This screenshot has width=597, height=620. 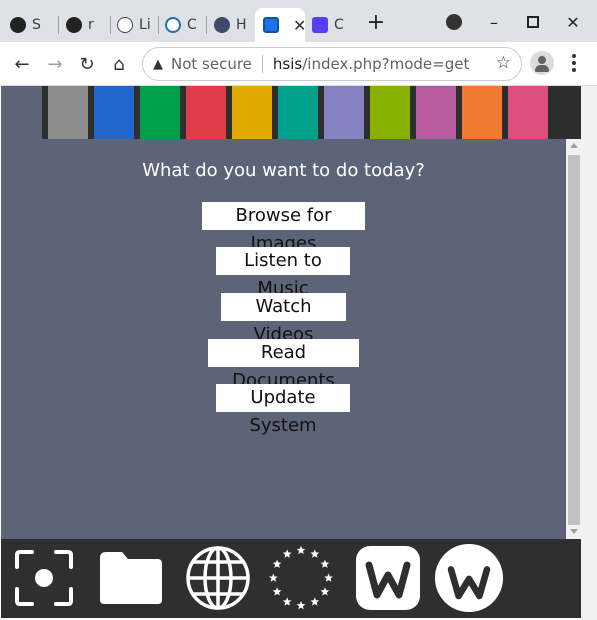 I want to click on dock, so click(x=291, y=578).